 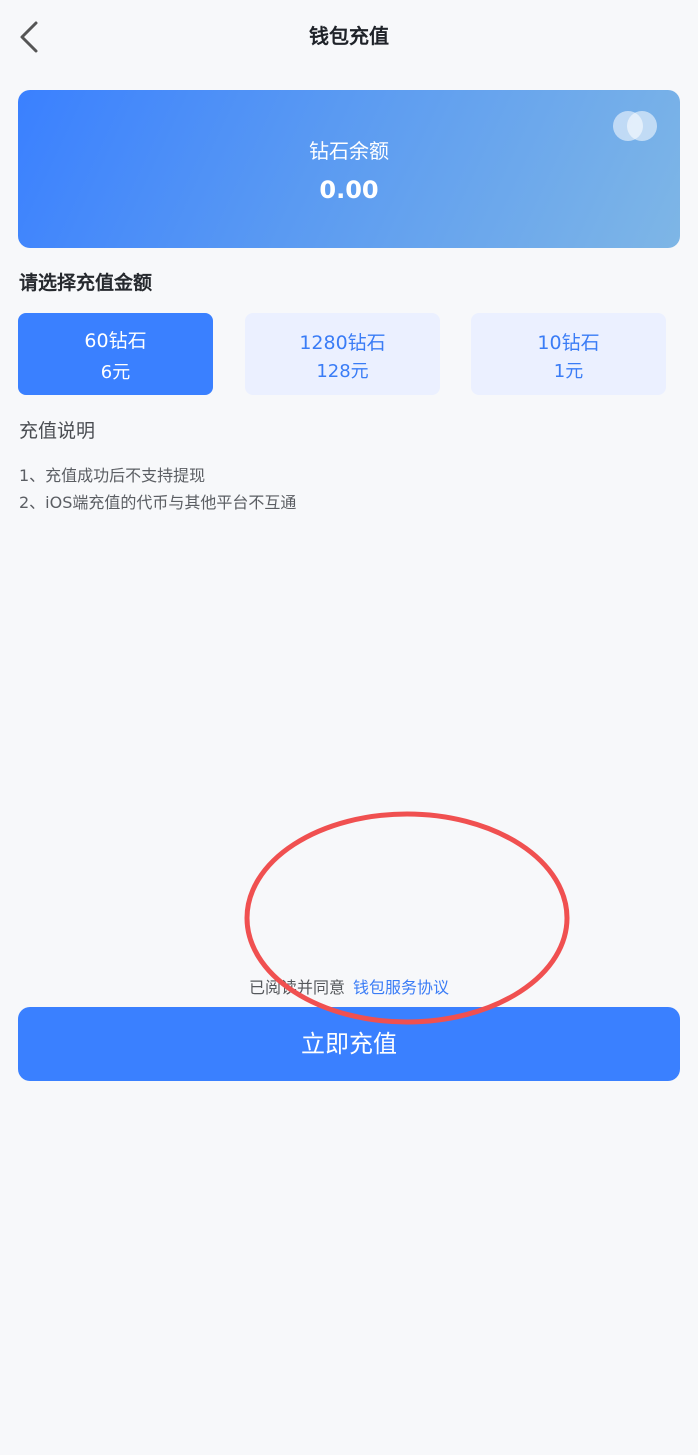 What do you see at coordinates (349, 169) in the screenshot?
I see `balance-card: 钻石余额 0.00` at bounding box center [349, 169].